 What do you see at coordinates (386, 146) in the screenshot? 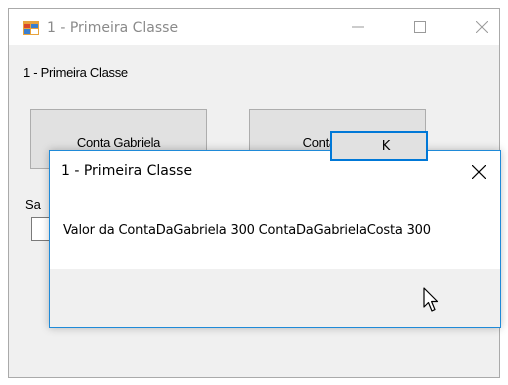
I see `ok-button-label: K` at bounding box center [386, 146].